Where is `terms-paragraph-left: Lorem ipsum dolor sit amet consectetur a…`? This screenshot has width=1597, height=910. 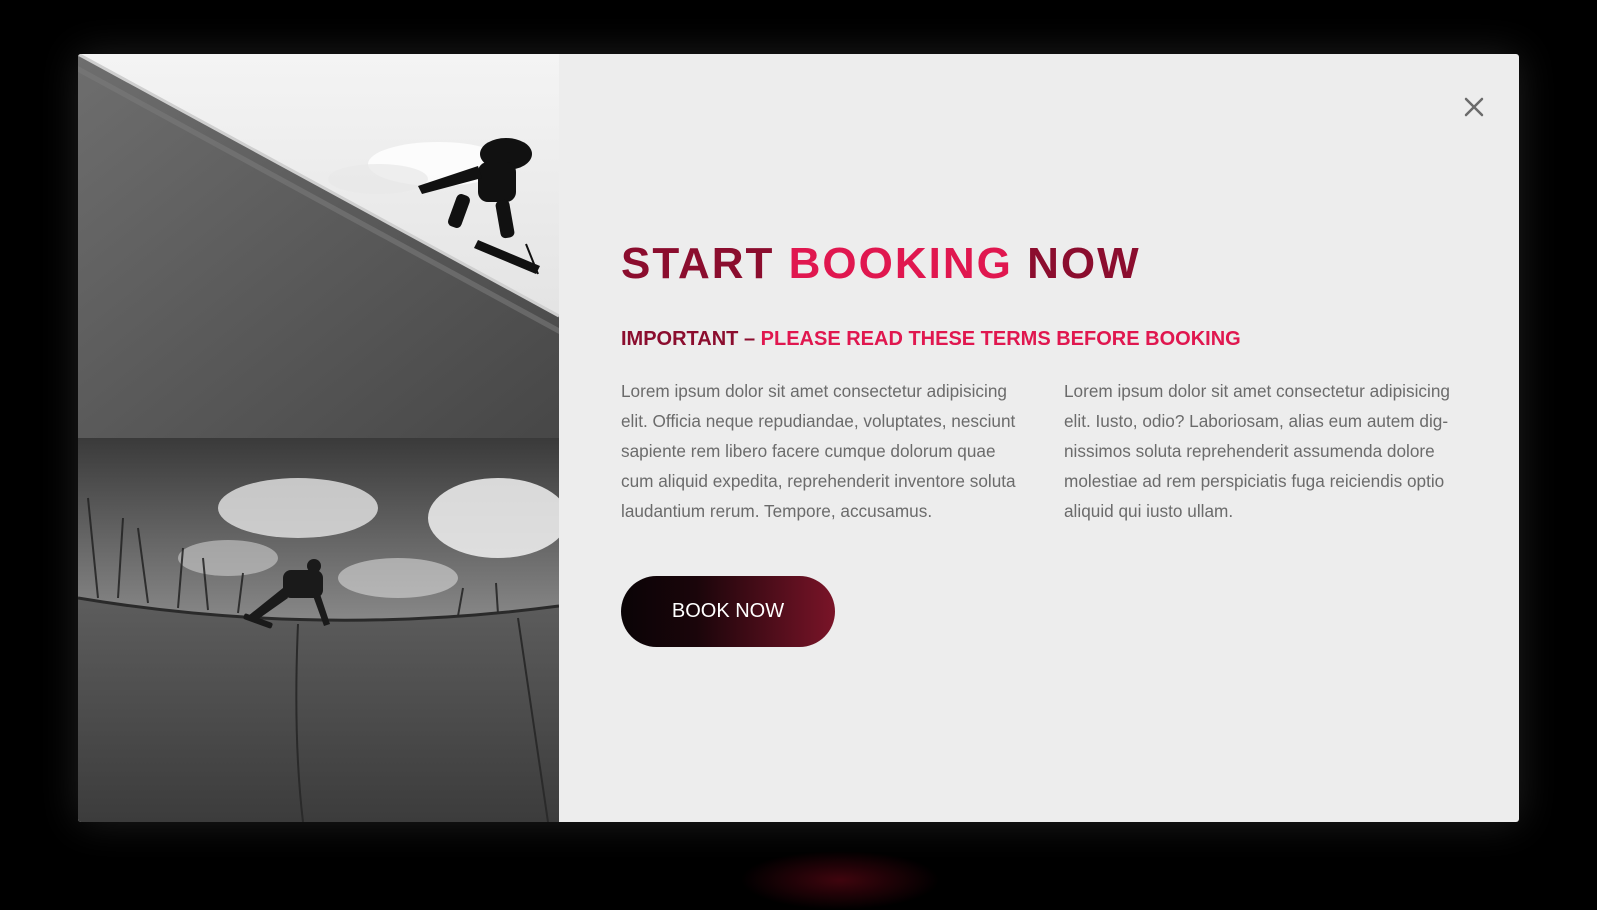 terms-paragraph-left: Lorem ipsum dolor sit amet consectetur a… is located at coordinates (818, 451).